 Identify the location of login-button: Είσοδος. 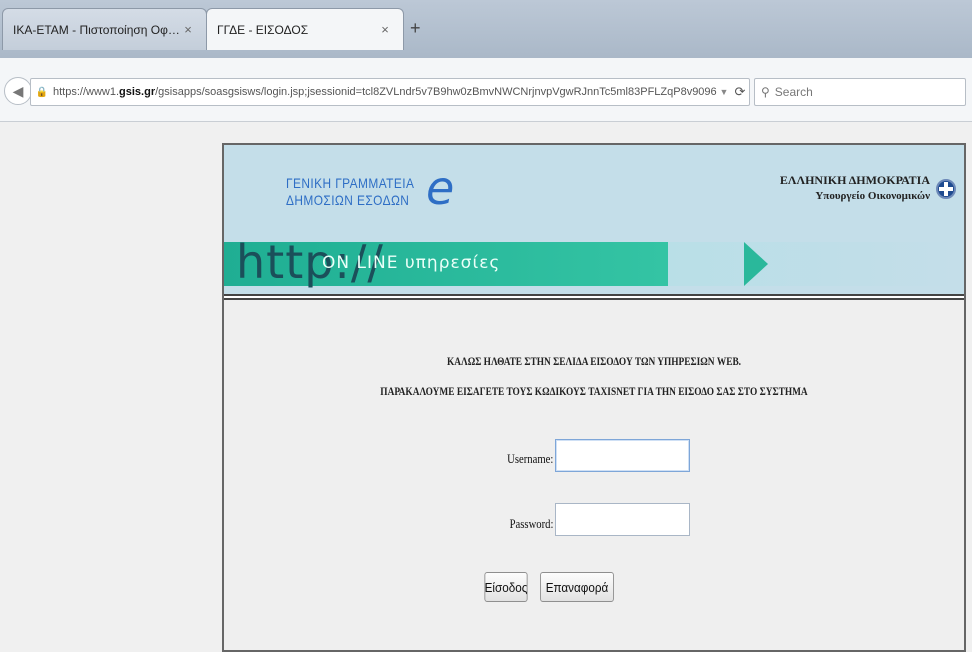
(506, 587).